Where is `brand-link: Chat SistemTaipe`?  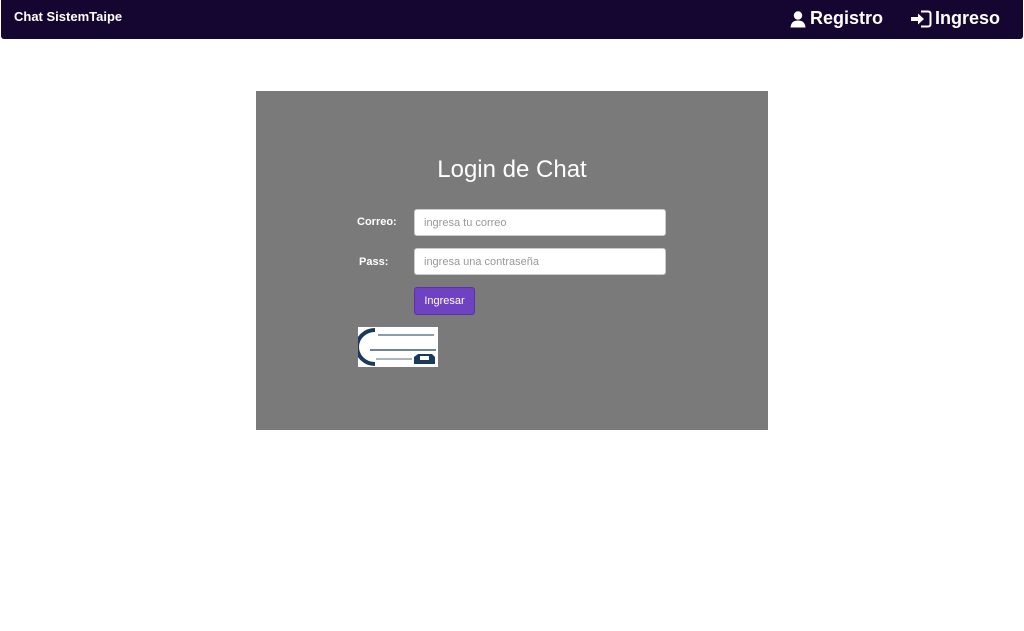
brand-link: Chat SistemTaipe is located at coordinates (68, 16).